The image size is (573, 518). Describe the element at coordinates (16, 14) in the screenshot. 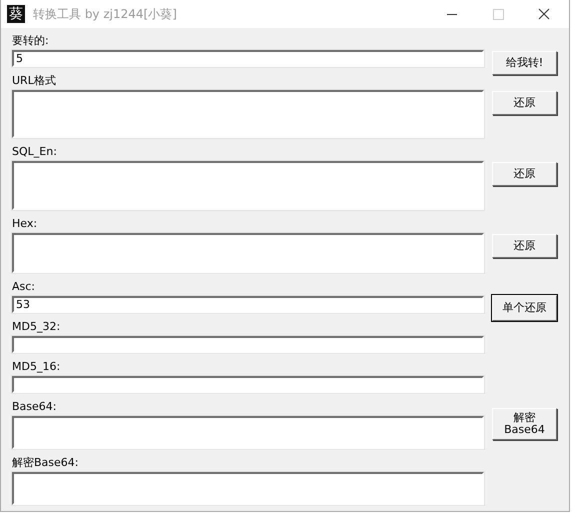

I see `app-logo: 葵` at that location.